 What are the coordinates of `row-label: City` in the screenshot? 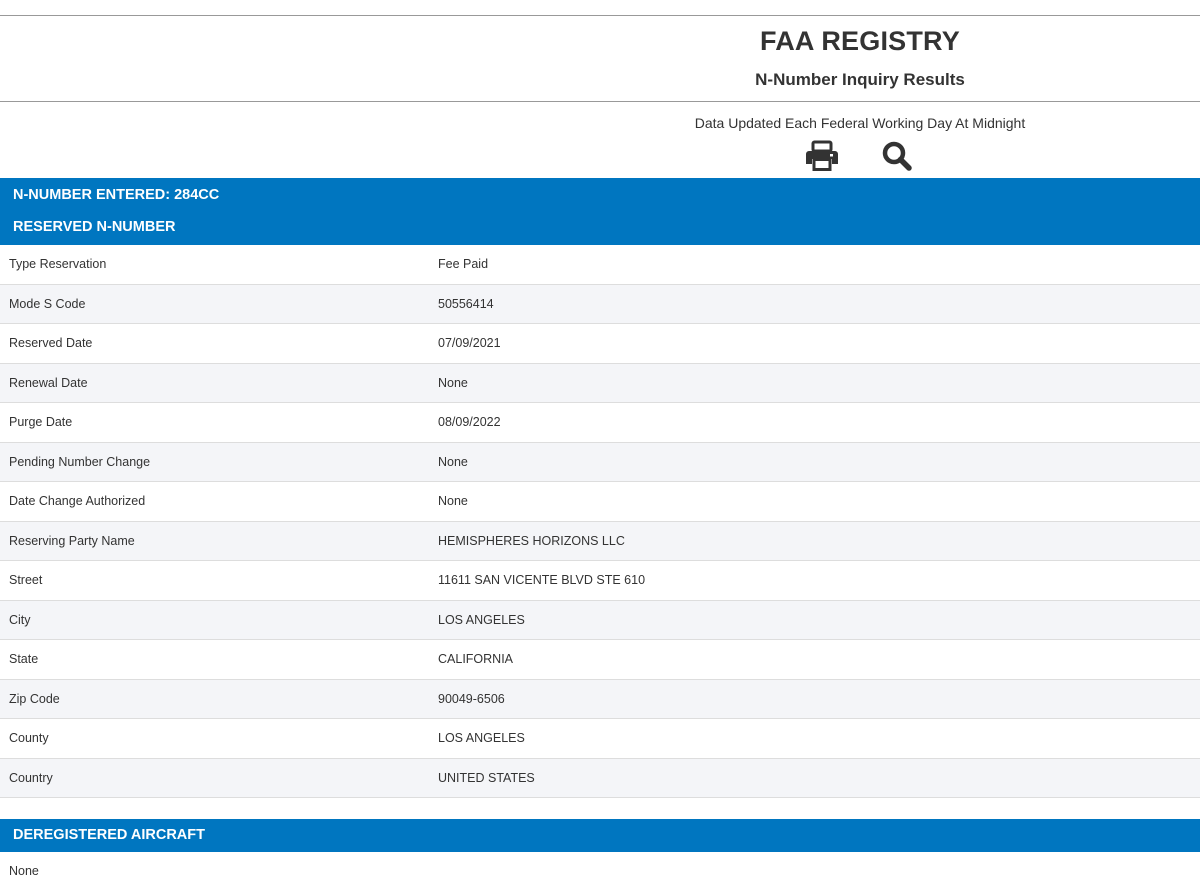 It's located at (20, 619).